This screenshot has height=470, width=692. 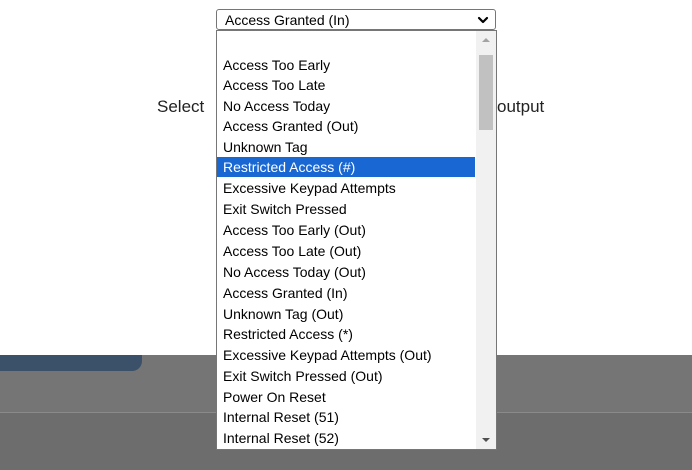 What do you see at coordinates (346, 85) in the screenshot?
I see `dropdown-option: Access Too Late` at bounding box center [346, 85].